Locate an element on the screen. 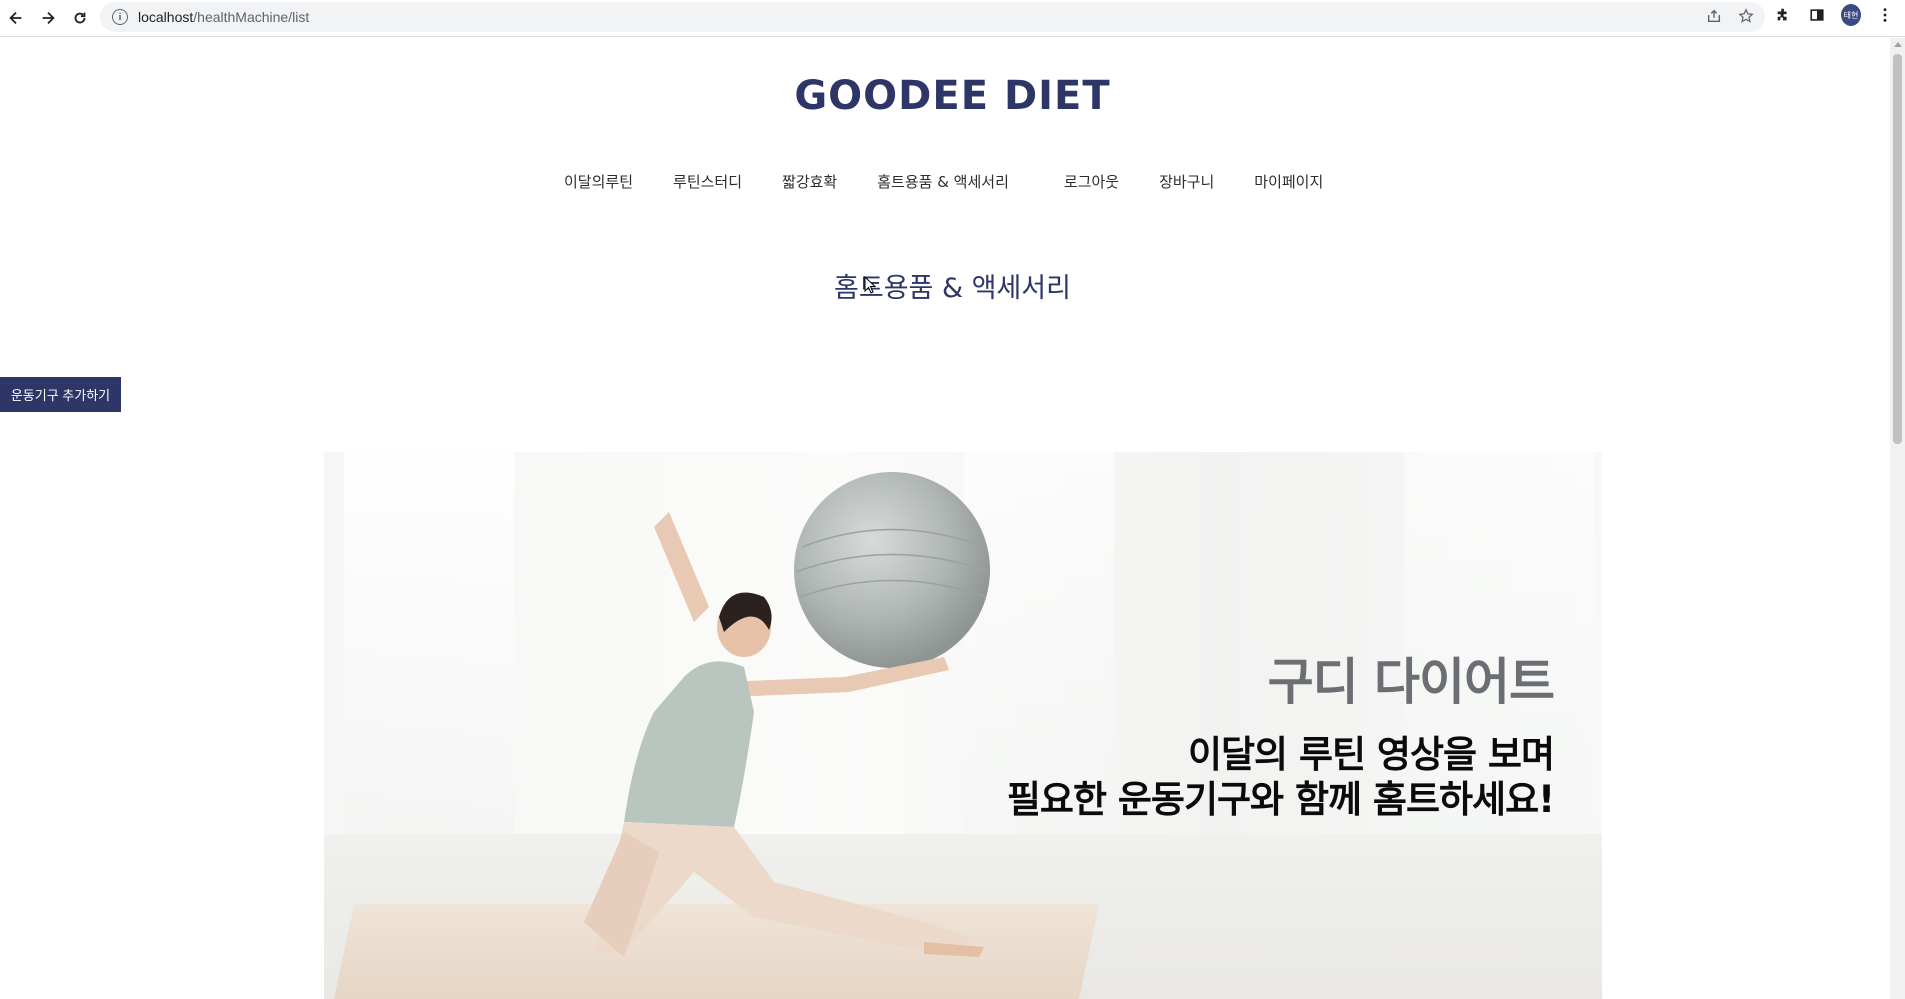  address-bar: i localhost/healthMachine/list is located at coordinates (932, 17).